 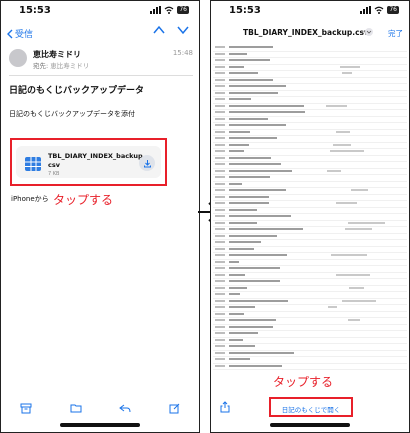 I want to click on battery-icon: 76, so click(x=393, y=10).